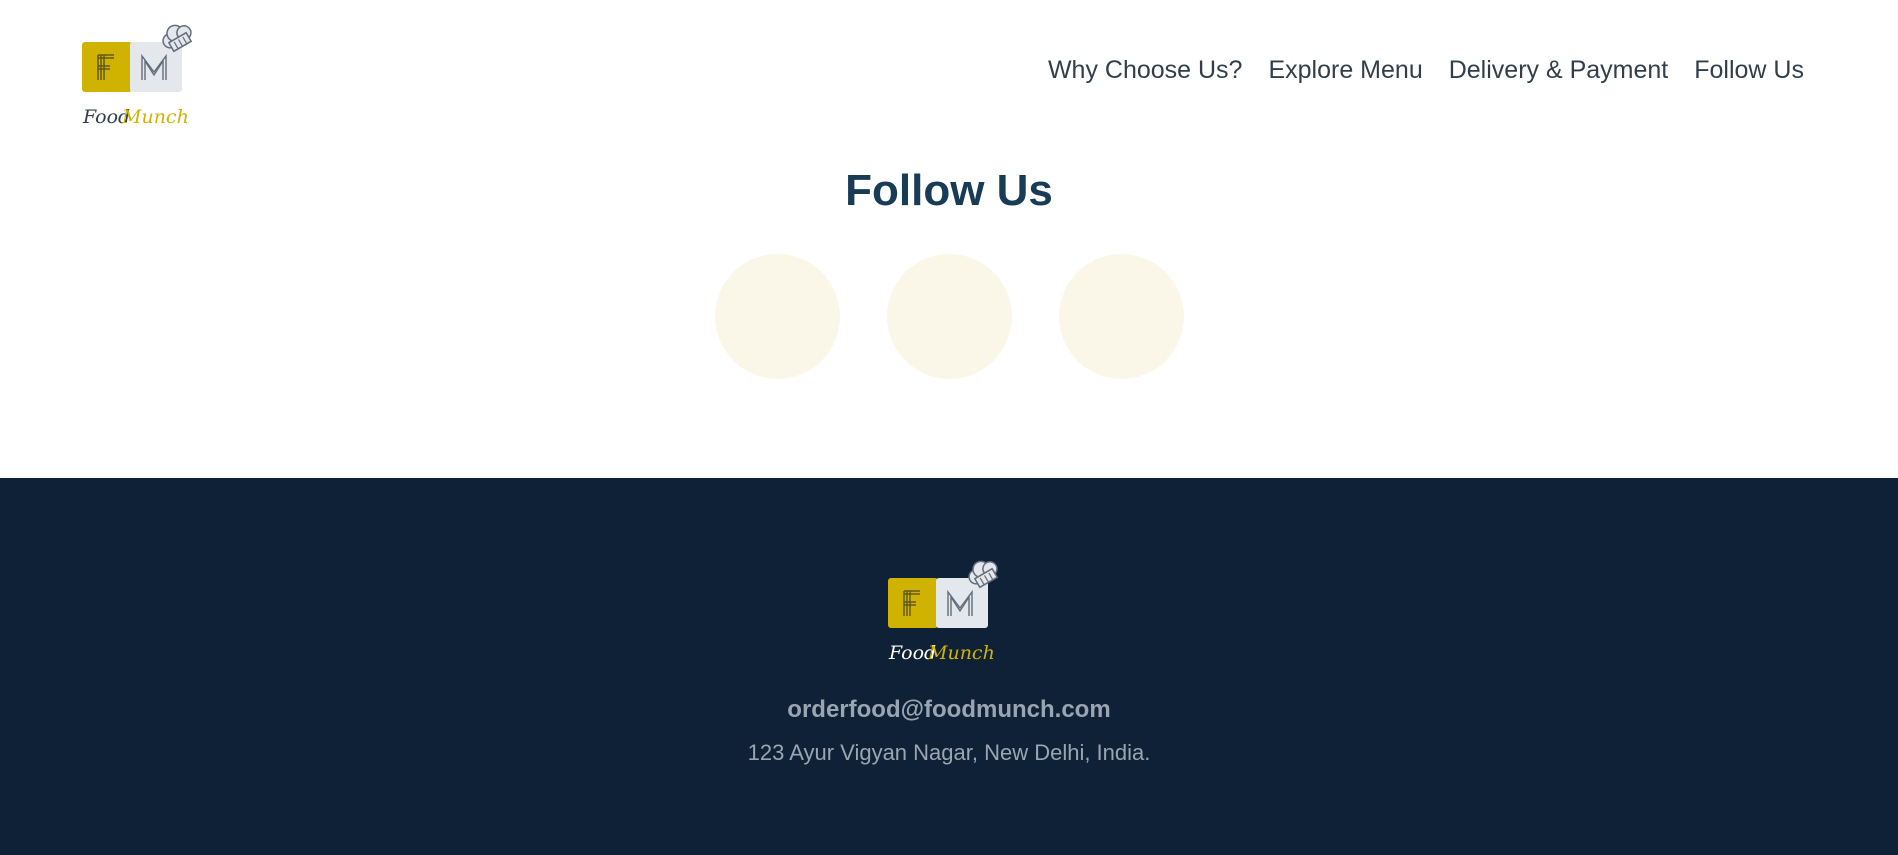 This screenshot has width=1898, height=855. Describe the element at coordinates (155, 117) in the screenshot. I see `wordmark-munch: Munch` at that location.